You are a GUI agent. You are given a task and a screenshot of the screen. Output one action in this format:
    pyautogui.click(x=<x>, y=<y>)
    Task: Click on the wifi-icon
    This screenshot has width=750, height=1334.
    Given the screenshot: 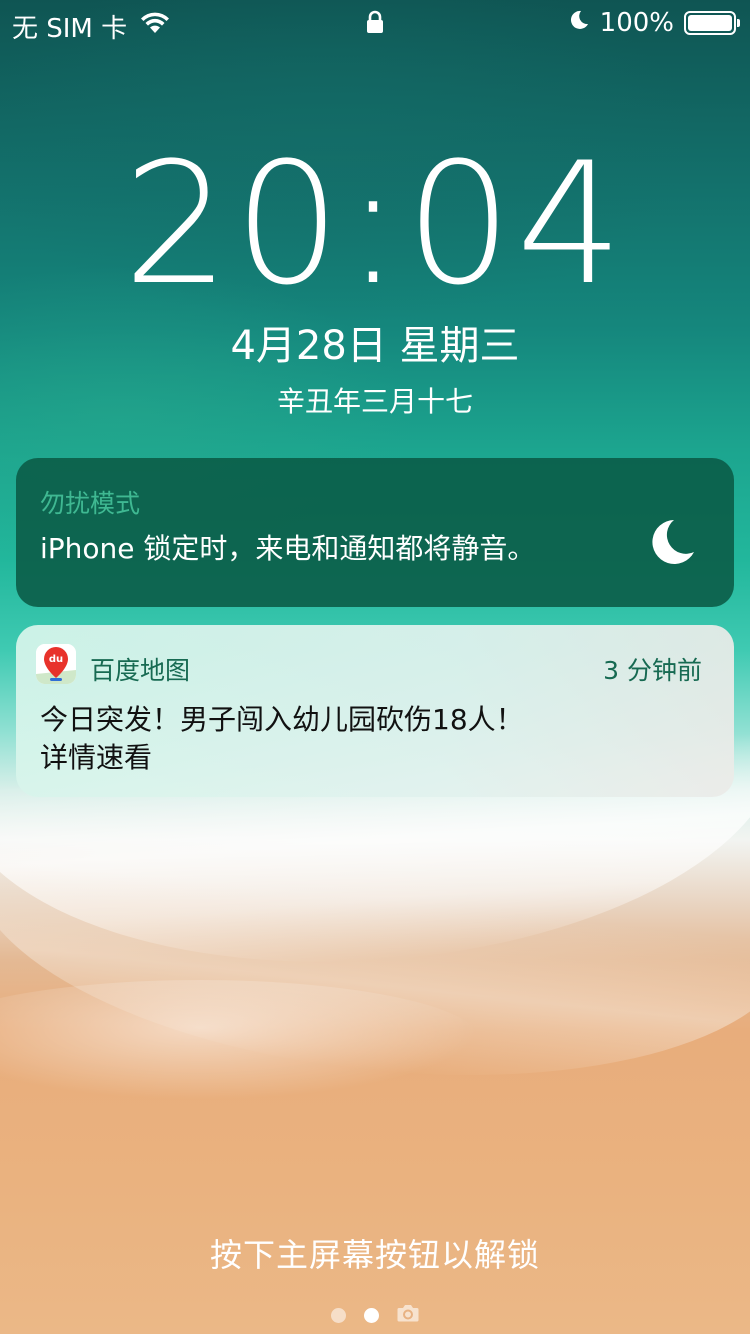 What is the action you would take?
    pyautogui.click(x=155, y=26)
    